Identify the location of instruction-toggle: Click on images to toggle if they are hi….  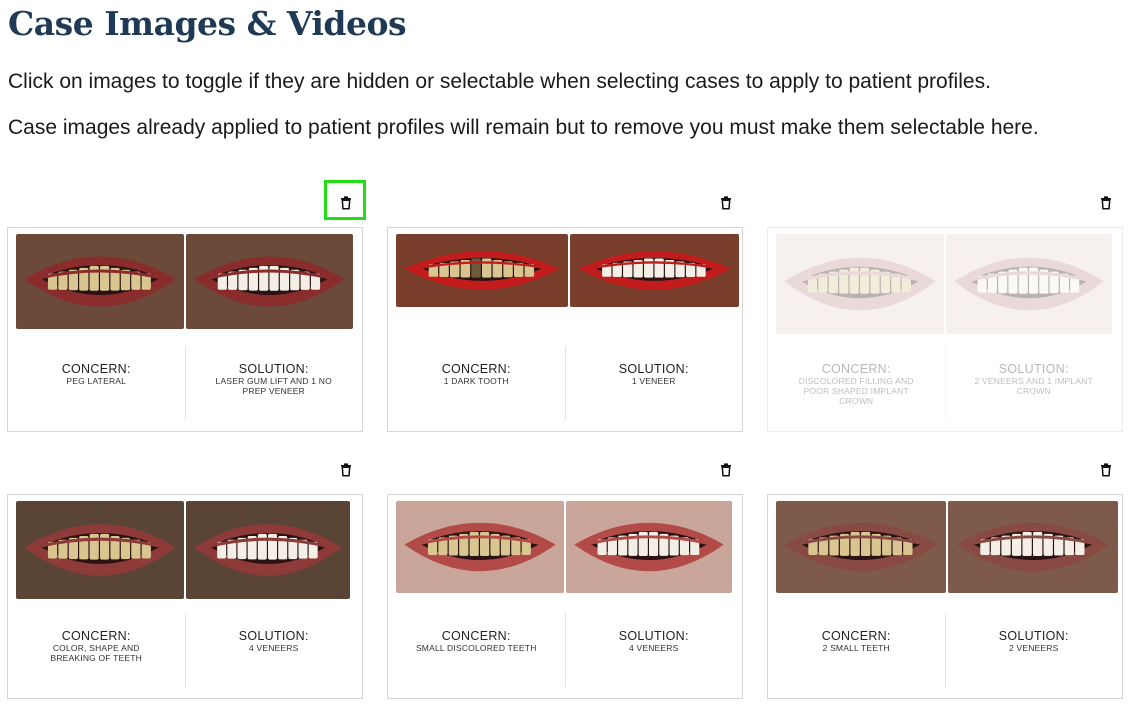
(499, 81).